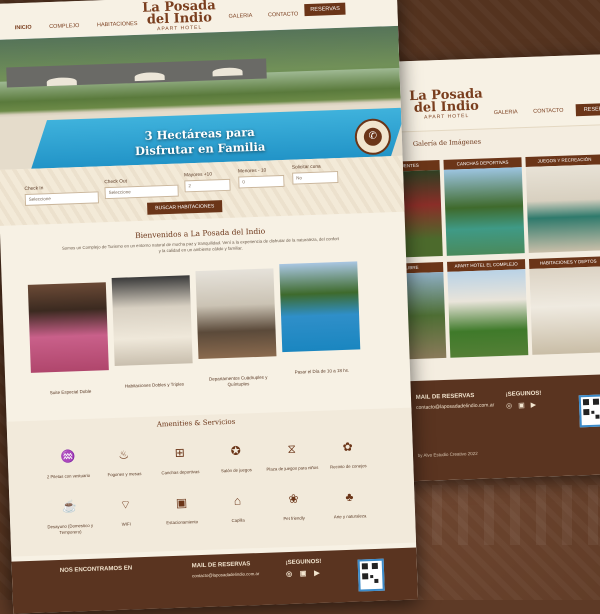 This screenshot has width=600, height=614. I want to click on amenity-item: ⌔ WIFI, so click(125, 513).